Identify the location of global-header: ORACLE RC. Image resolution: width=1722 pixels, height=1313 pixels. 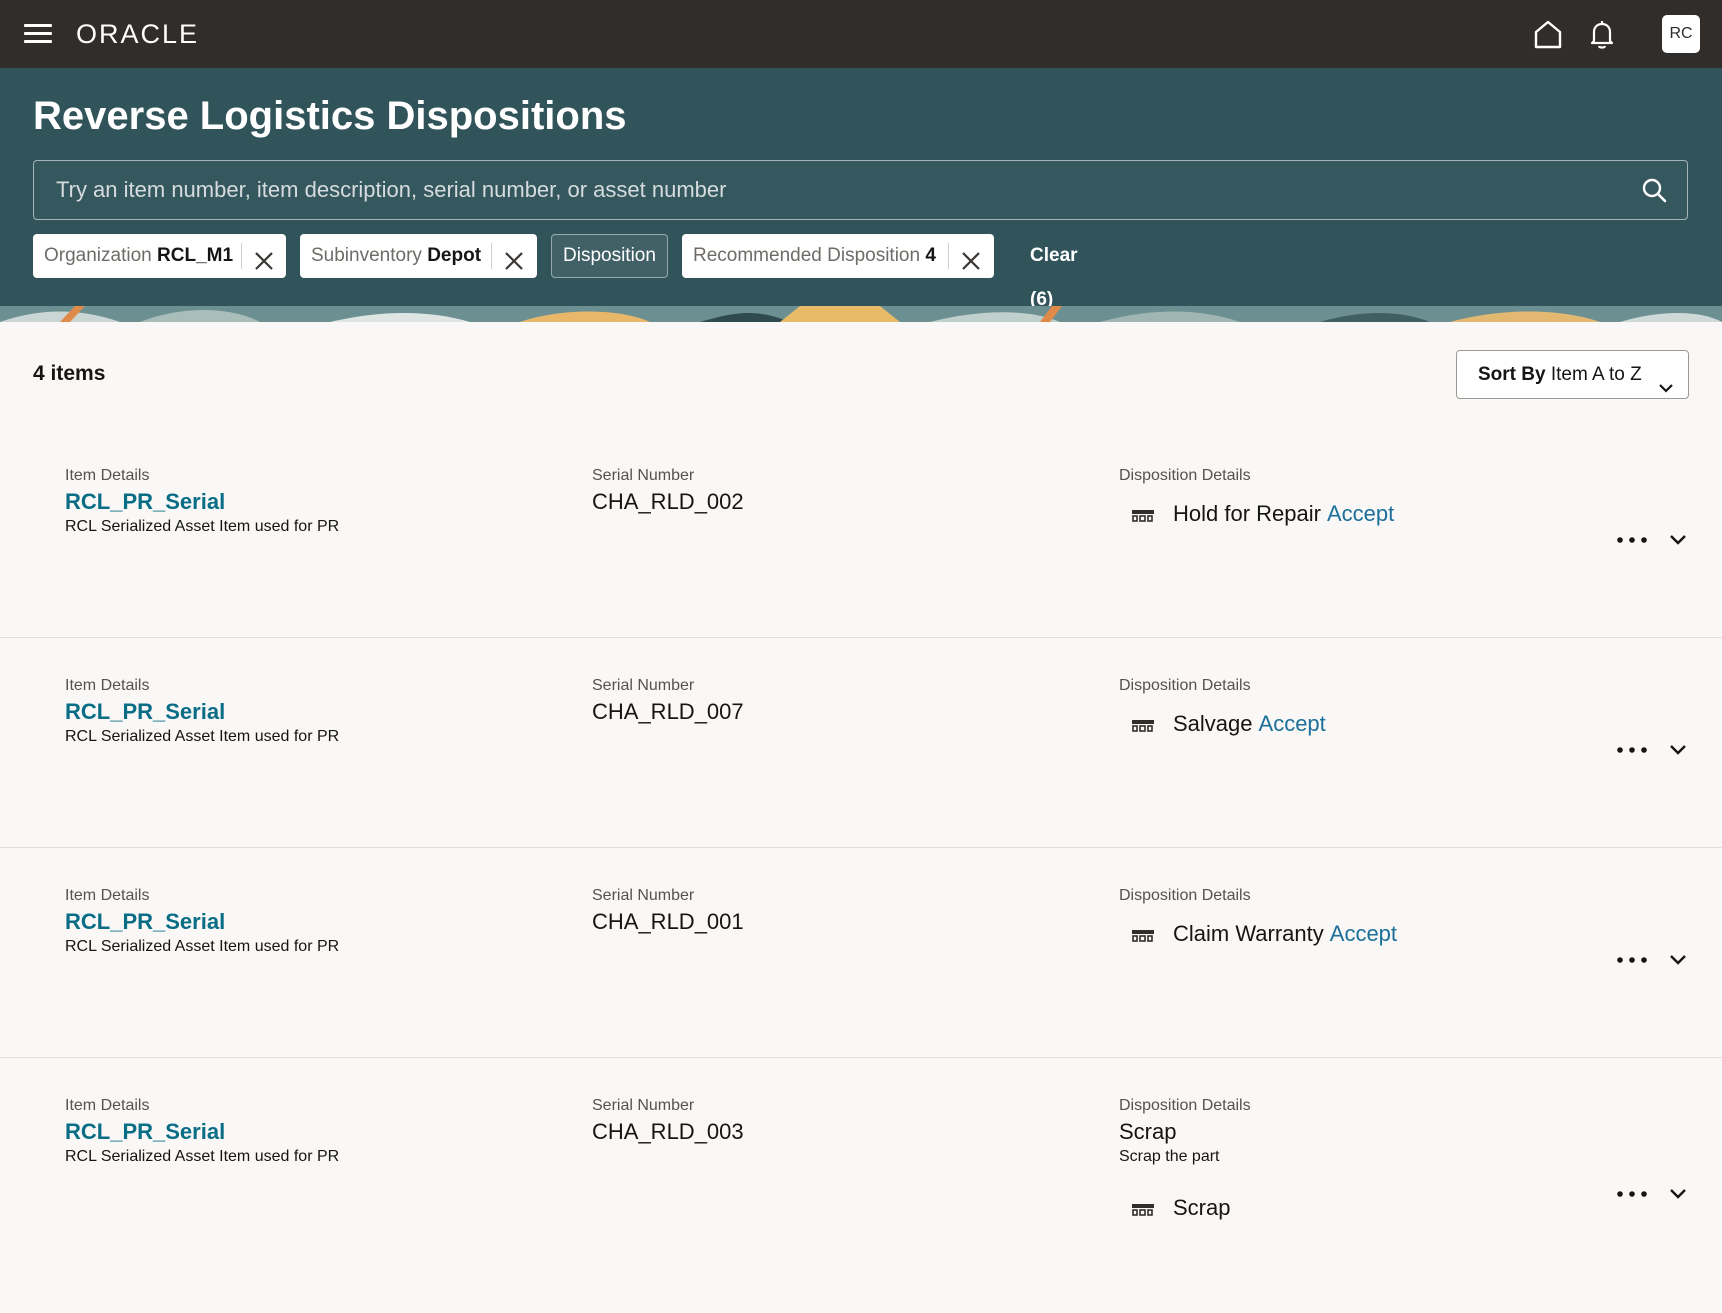
(861, 34).